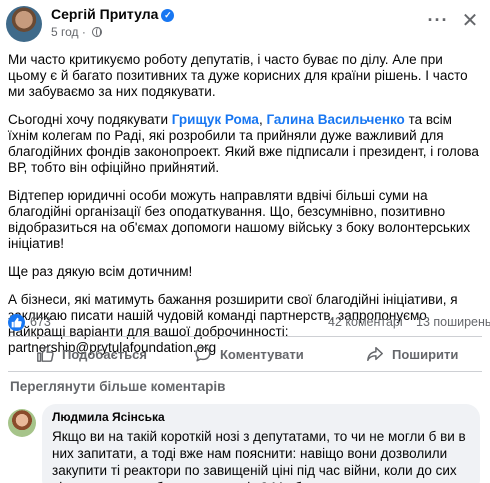 The image size is (490, 483). Describe the element at coordinates (22, 423) in the screenshot. I see `commenter-avatar` at that location.